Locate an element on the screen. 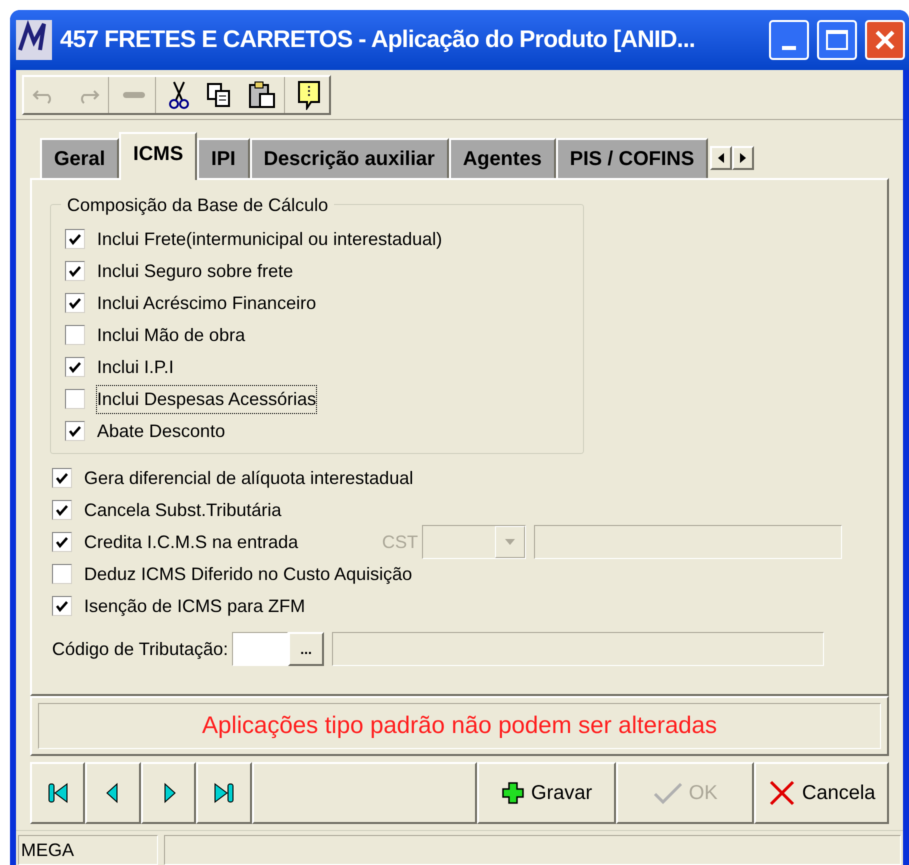 Image resolution: width=909 pixels, height=865 pixels. cancel-button: Cancela is located at coordinates (821, 793).